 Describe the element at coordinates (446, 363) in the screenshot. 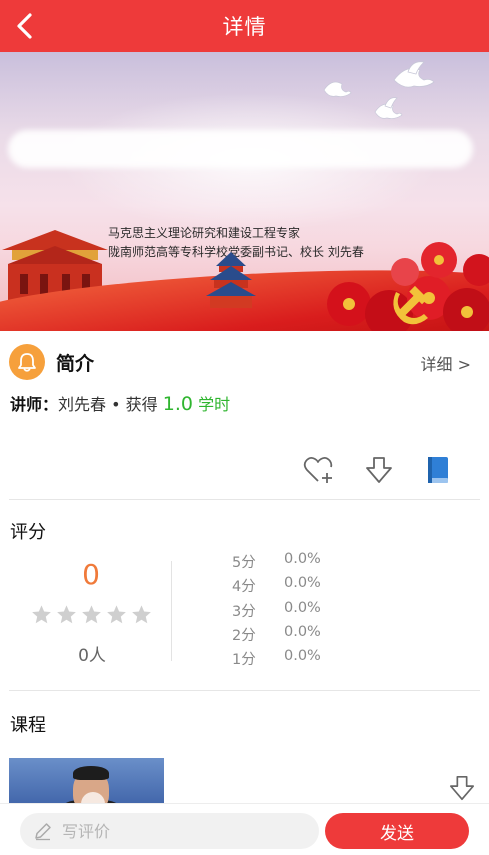

I see `detail-link: 详细 >` at that location.